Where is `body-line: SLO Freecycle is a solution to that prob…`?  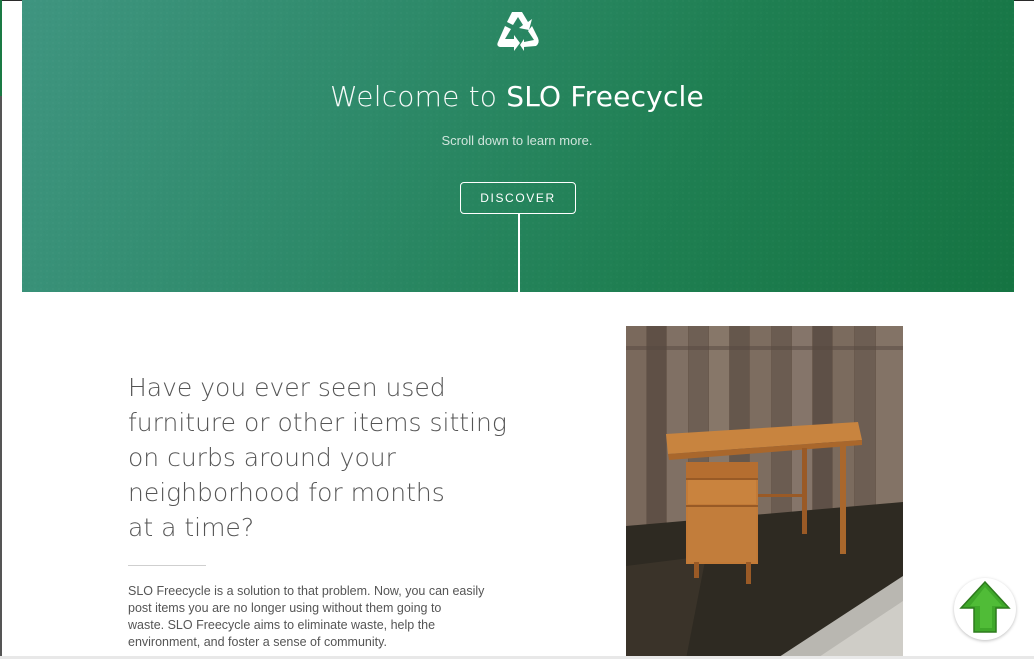 body-line: SLO Freecycle is a solution to that prob… is located at coordinates (306, 591).